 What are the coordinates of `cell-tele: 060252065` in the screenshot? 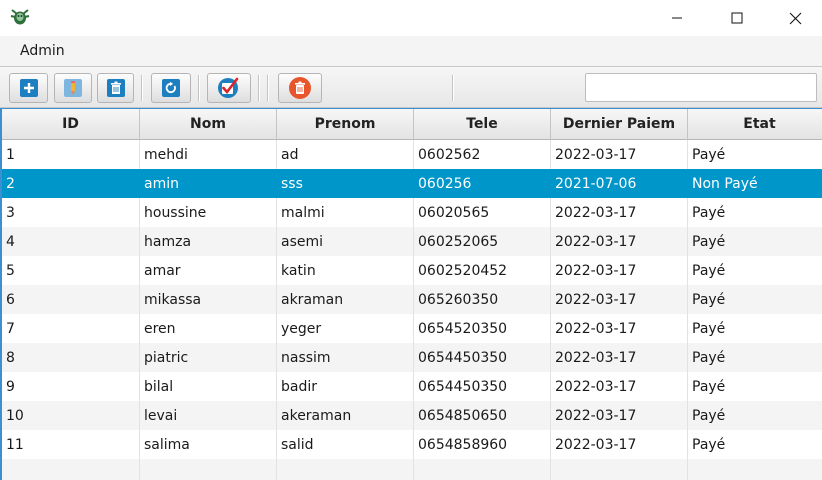 It's located at (482, 241).